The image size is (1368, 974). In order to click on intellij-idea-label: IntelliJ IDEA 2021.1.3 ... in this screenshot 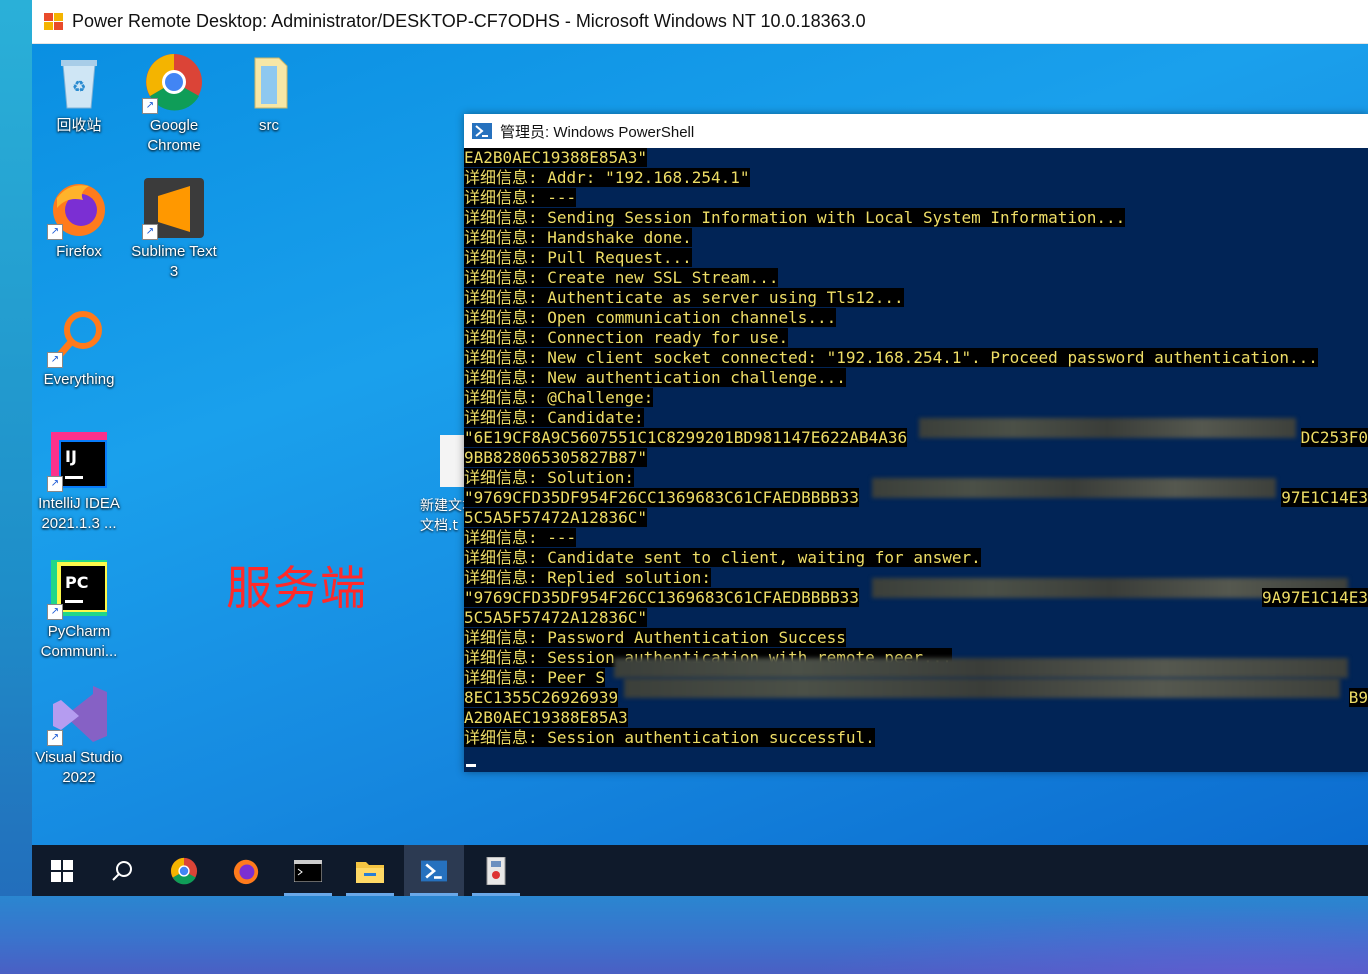, I will do `click(79, 513)`.